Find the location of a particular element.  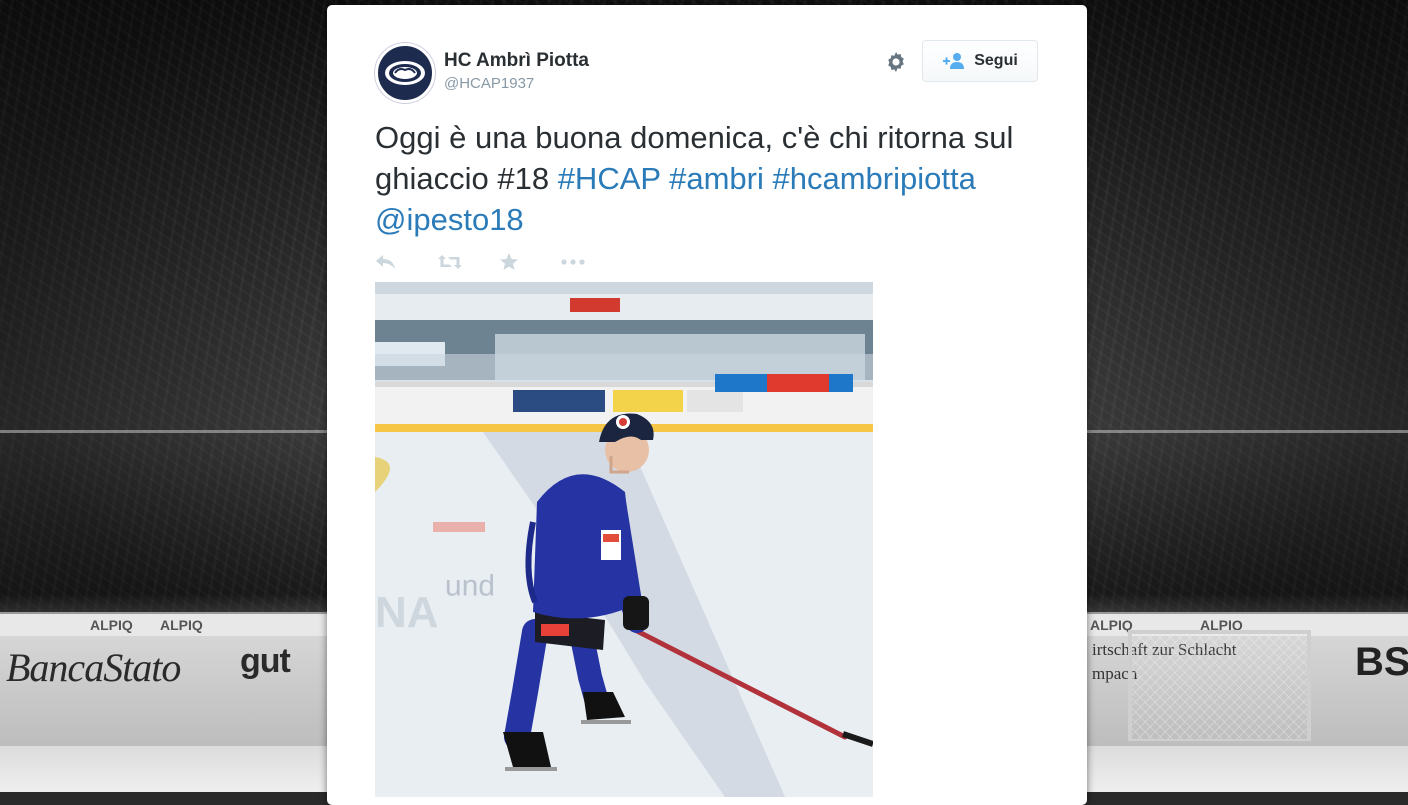

author-name: HC Ambrì Piotta is located at coordinates (516, 61).